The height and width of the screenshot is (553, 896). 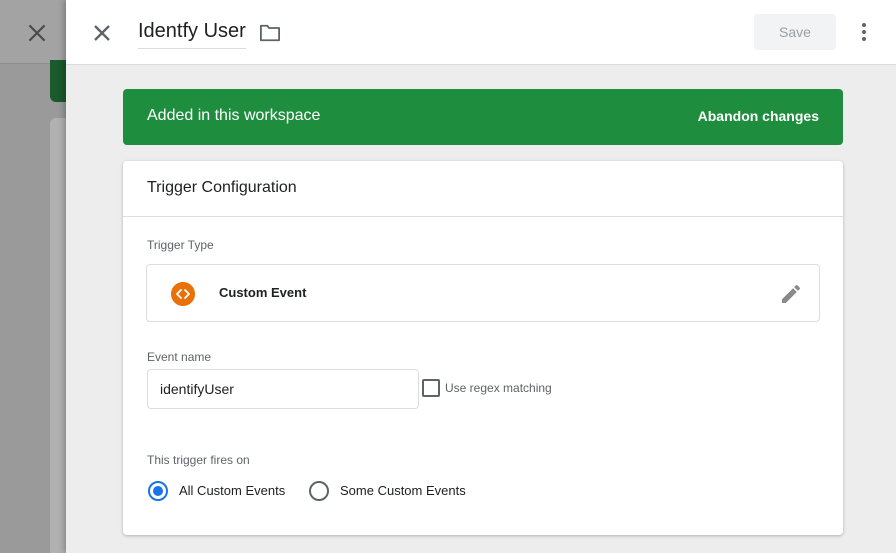 What do you see at coordinates (179, 357) in the screenshot?
I see `event-name-label: Event name` at bounding box center [179, 357].